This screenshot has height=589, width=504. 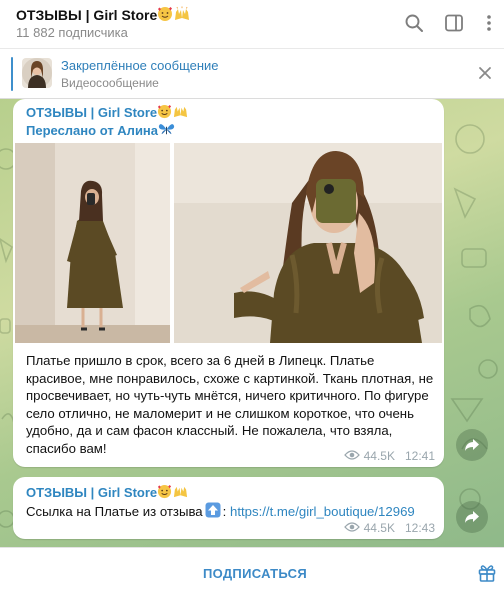 I want to click on channel-title: ОТЗЫВЫ | Girl Store, so click(x=103, y=15).